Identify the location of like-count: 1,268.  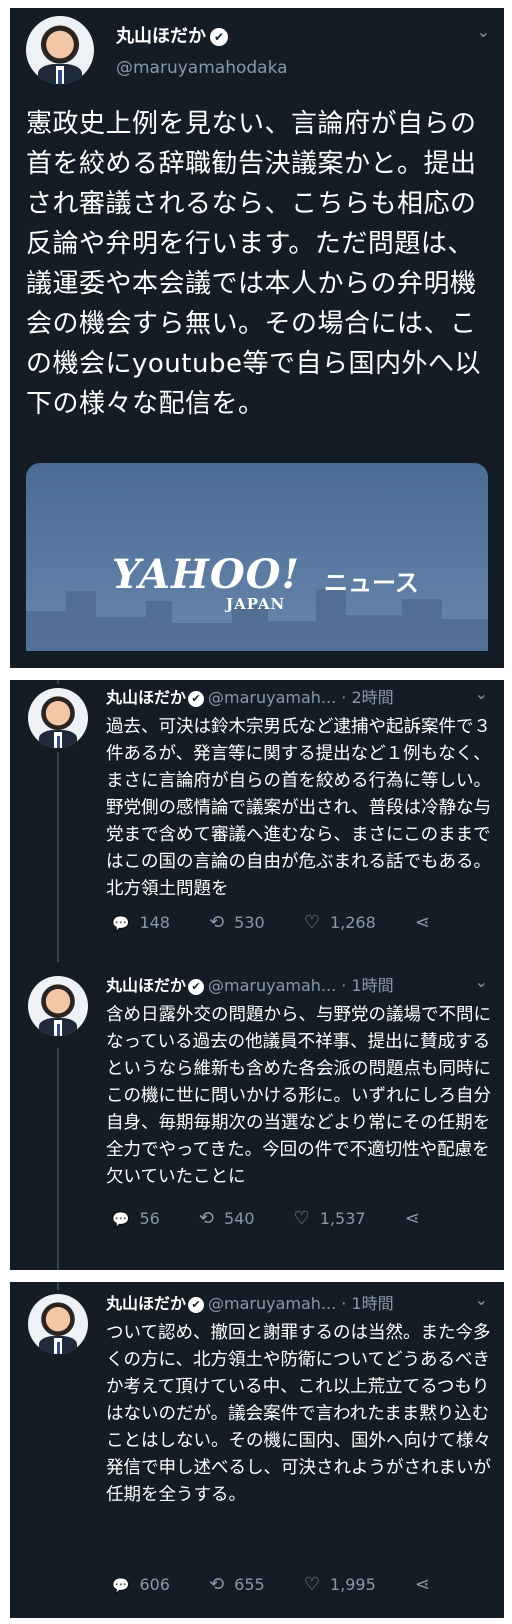
(352, 922).